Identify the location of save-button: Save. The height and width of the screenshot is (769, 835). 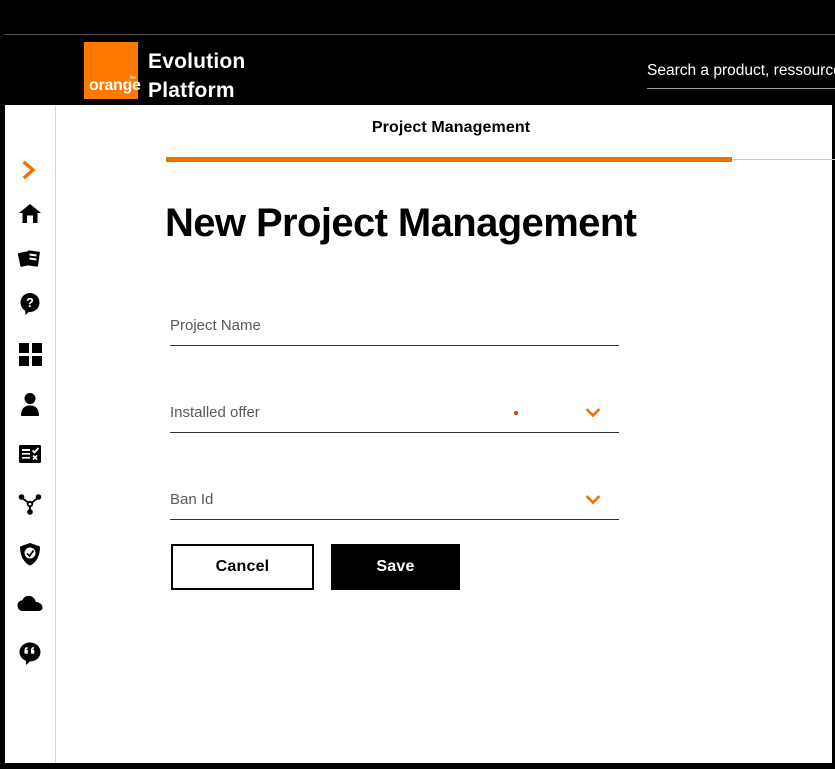
(395, 567).